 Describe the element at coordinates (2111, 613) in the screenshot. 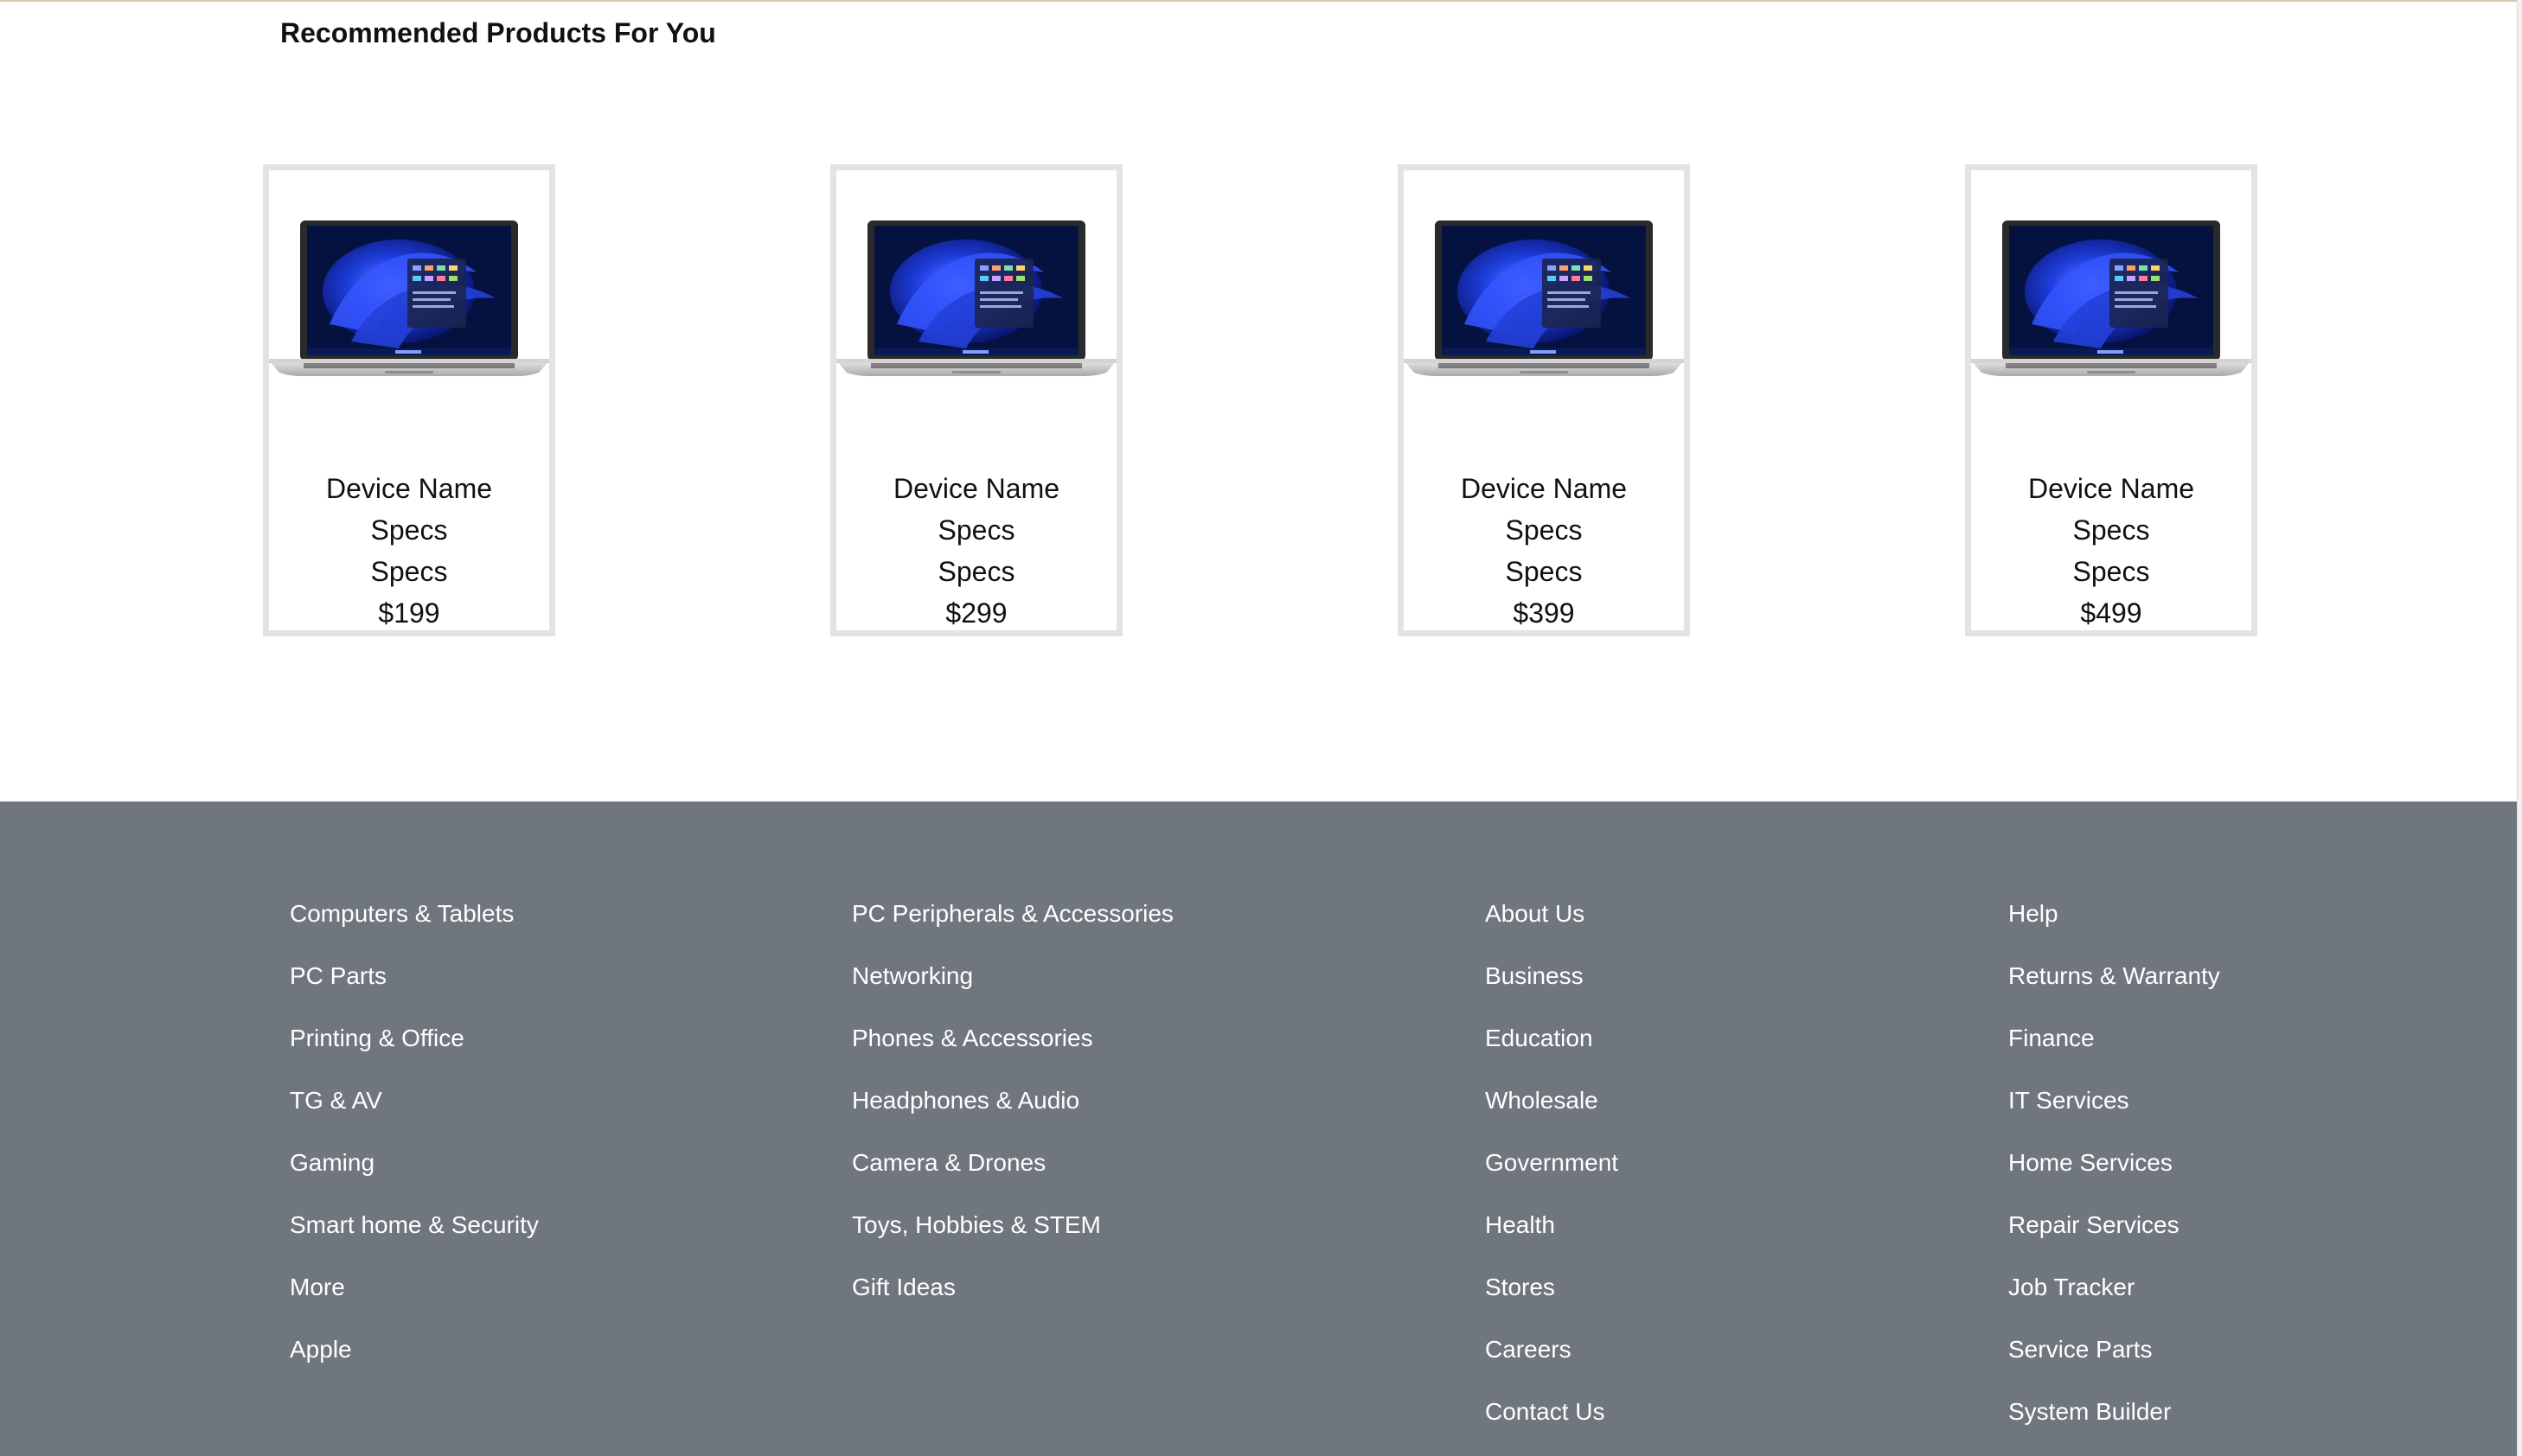

I see `product-price: $499` at that location.